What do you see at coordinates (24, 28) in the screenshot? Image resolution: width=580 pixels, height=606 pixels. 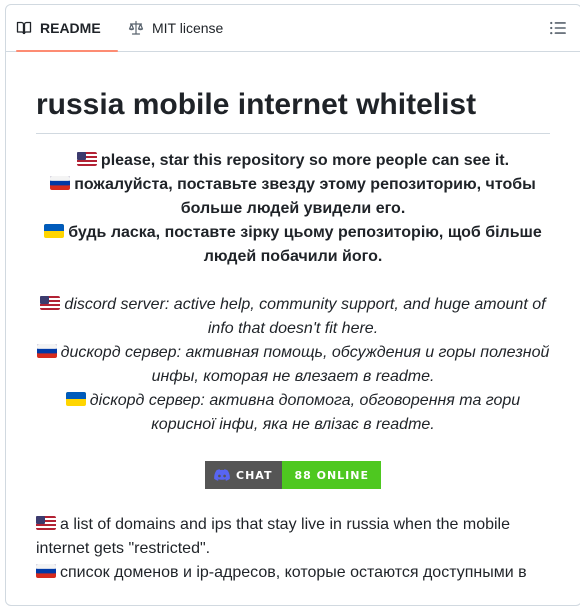 I see `book-icon` at bounding box center [24, 28].